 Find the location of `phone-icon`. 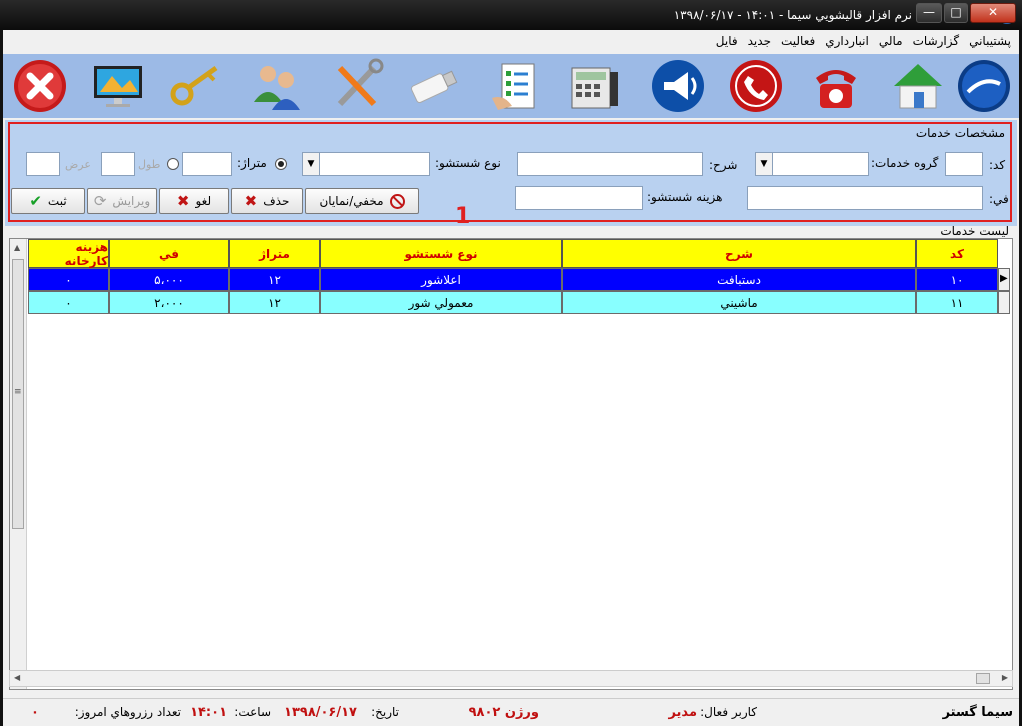

phone-icon is located at coordinates (836, 86).